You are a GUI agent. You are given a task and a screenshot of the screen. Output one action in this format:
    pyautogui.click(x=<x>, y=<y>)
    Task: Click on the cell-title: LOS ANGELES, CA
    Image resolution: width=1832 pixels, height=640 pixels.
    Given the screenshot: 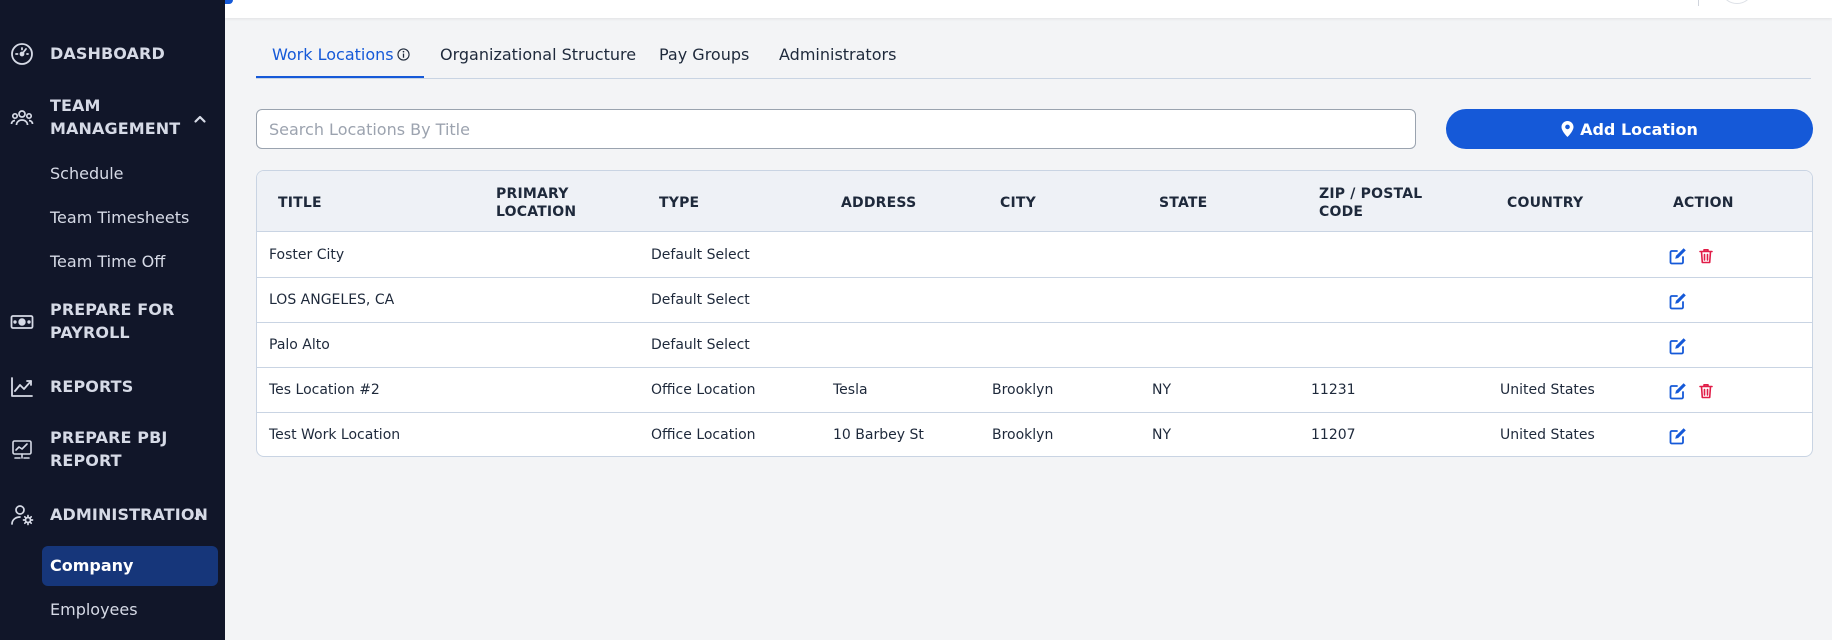 What is the action you would take?
    pyautogui.click(x=332, y=300)
    